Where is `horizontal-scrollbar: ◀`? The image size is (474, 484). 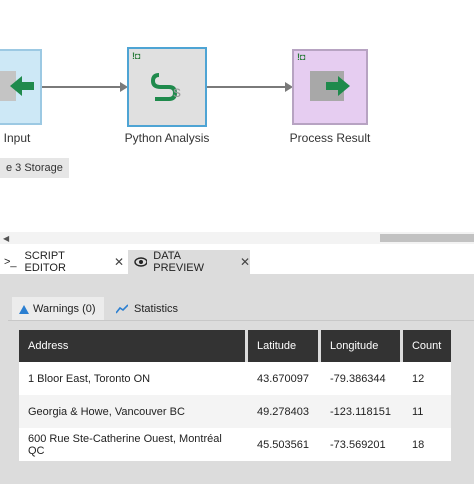
horizontal-scrollbar: ◀ is located at coordinates (237, 238).